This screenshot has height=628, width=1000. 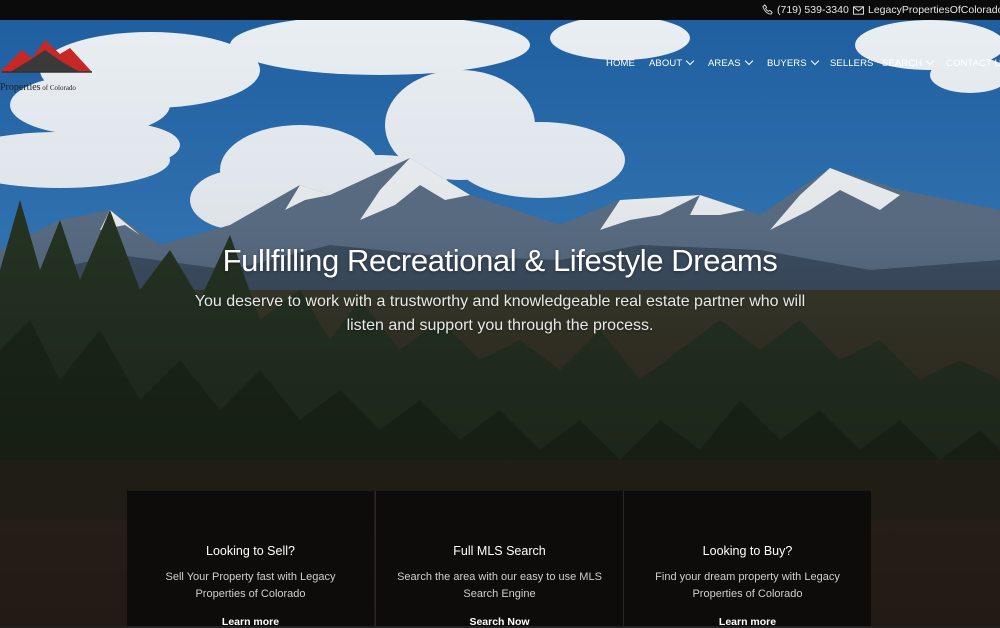 I want to click on envelope-icon, so click(x=858, y=10).